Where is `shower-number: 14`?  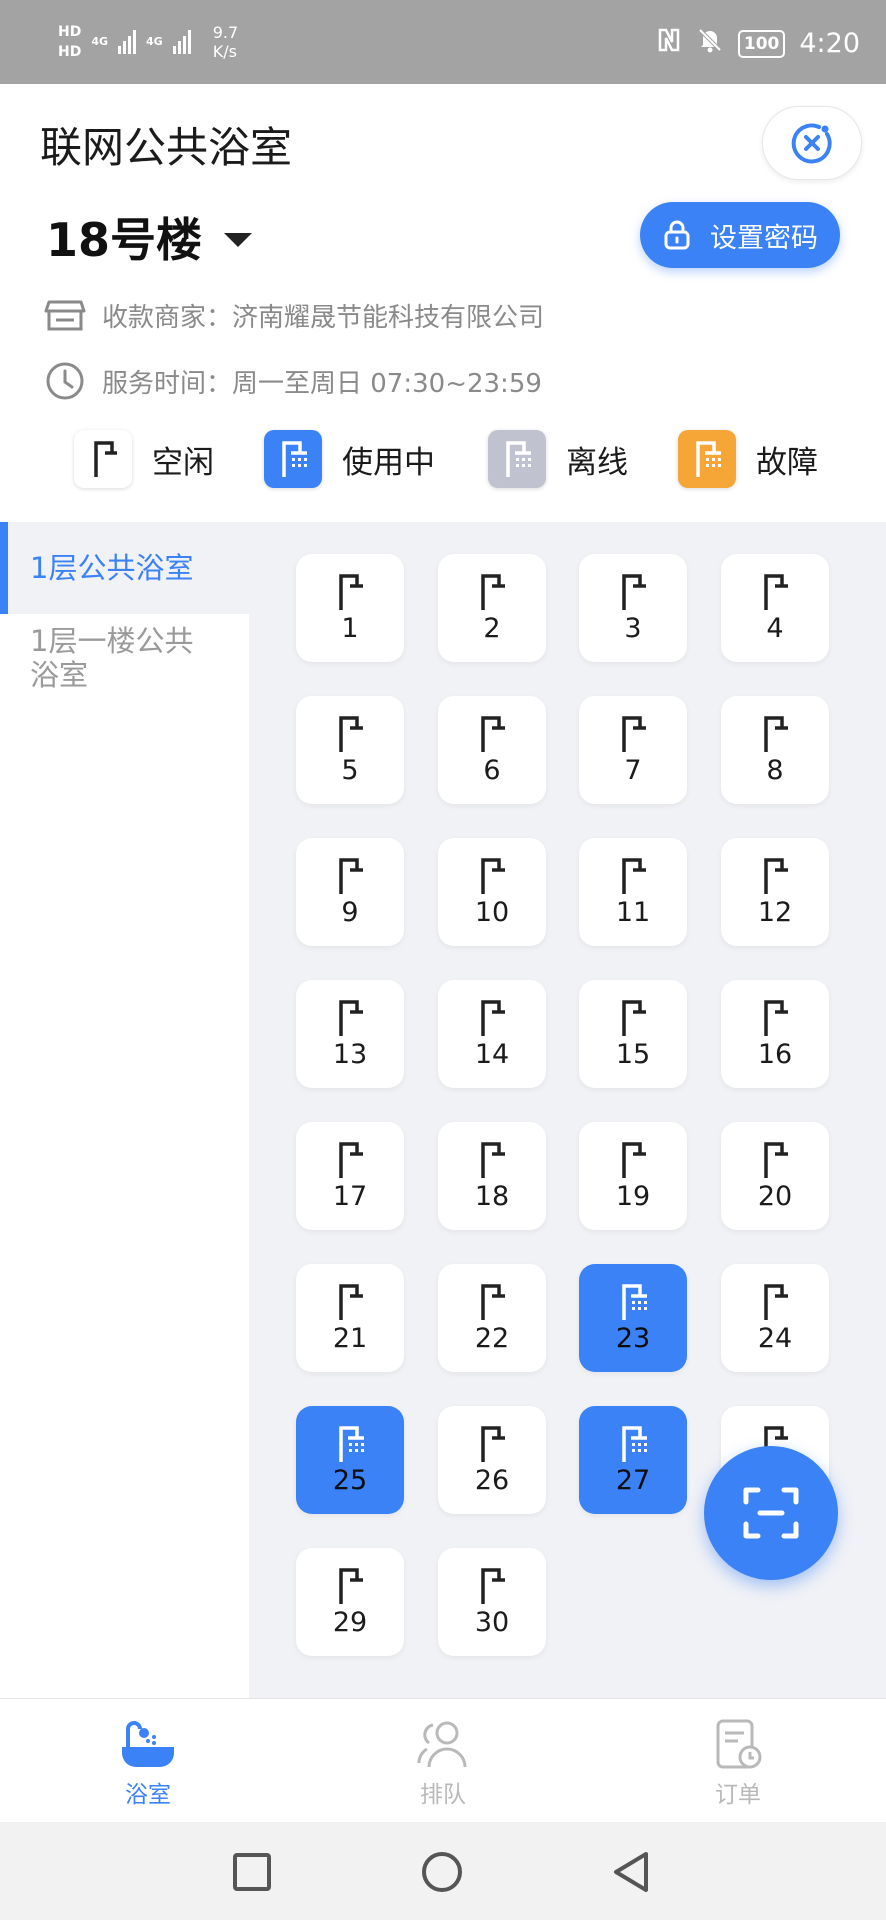
shower-number: 14 is located at coordinates (492, 1054).